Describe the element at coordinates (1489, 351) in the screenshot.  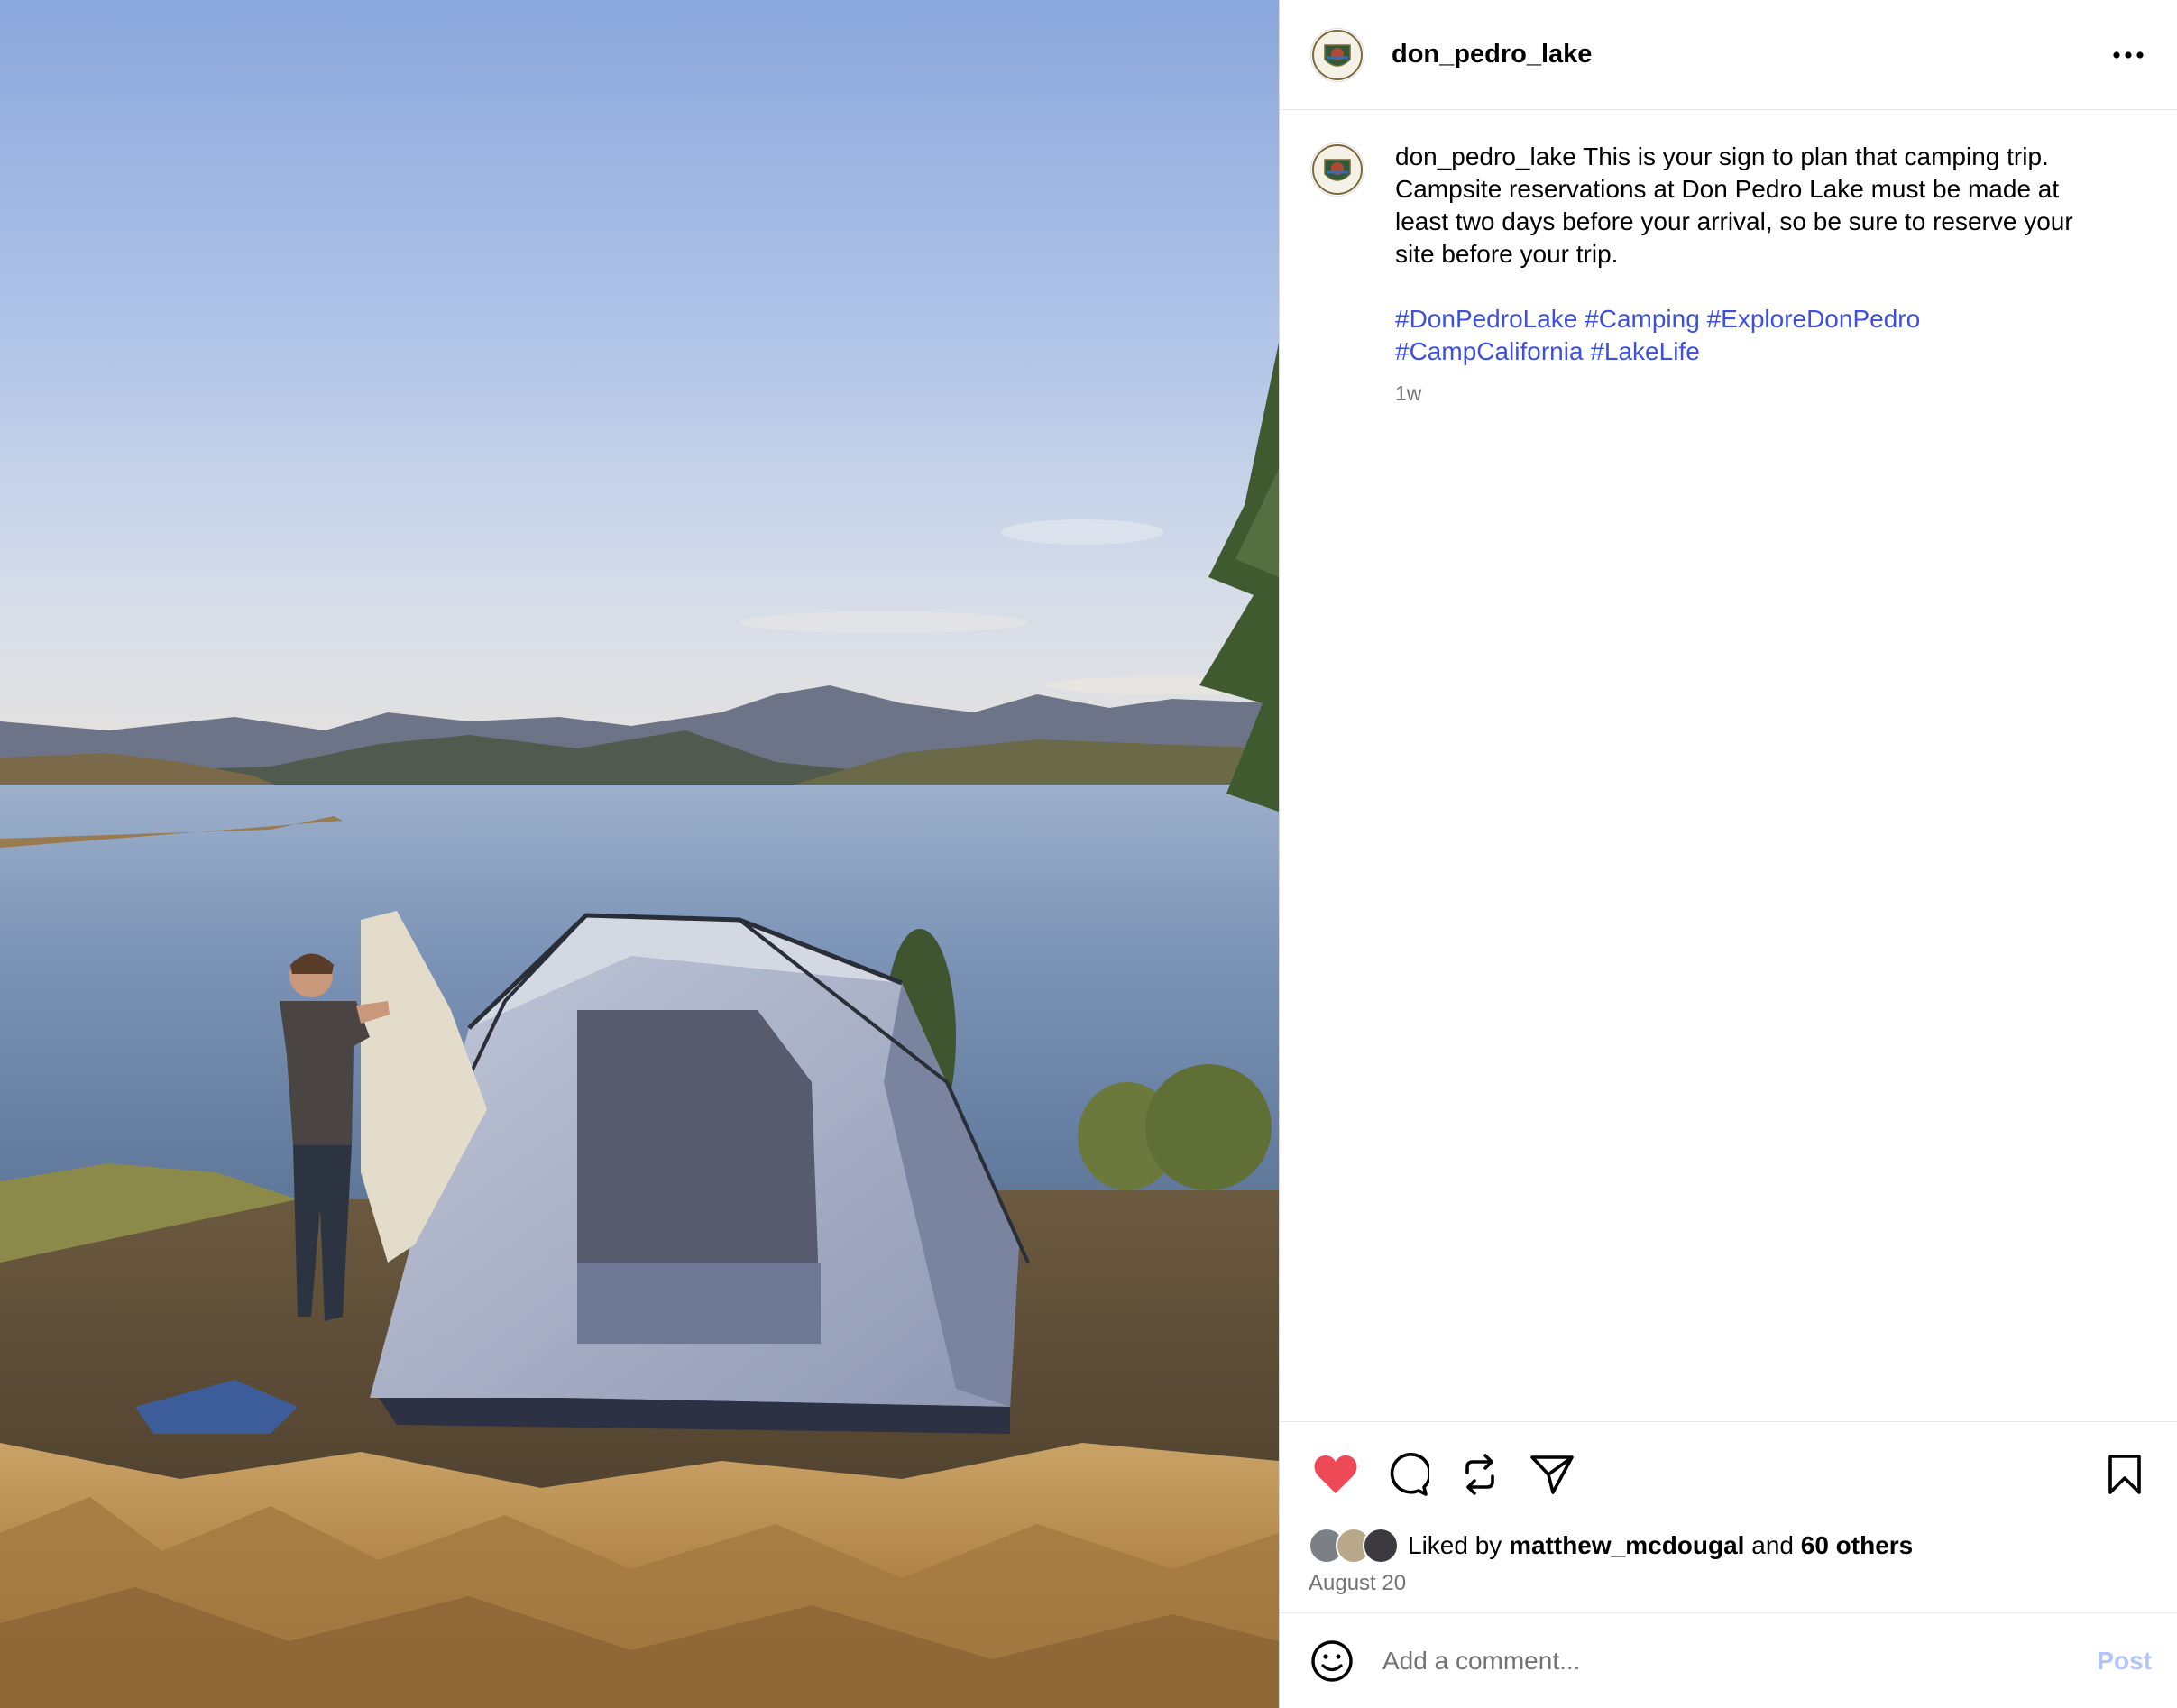
I see `hashtag-link: #CampCalifornia` at that location.